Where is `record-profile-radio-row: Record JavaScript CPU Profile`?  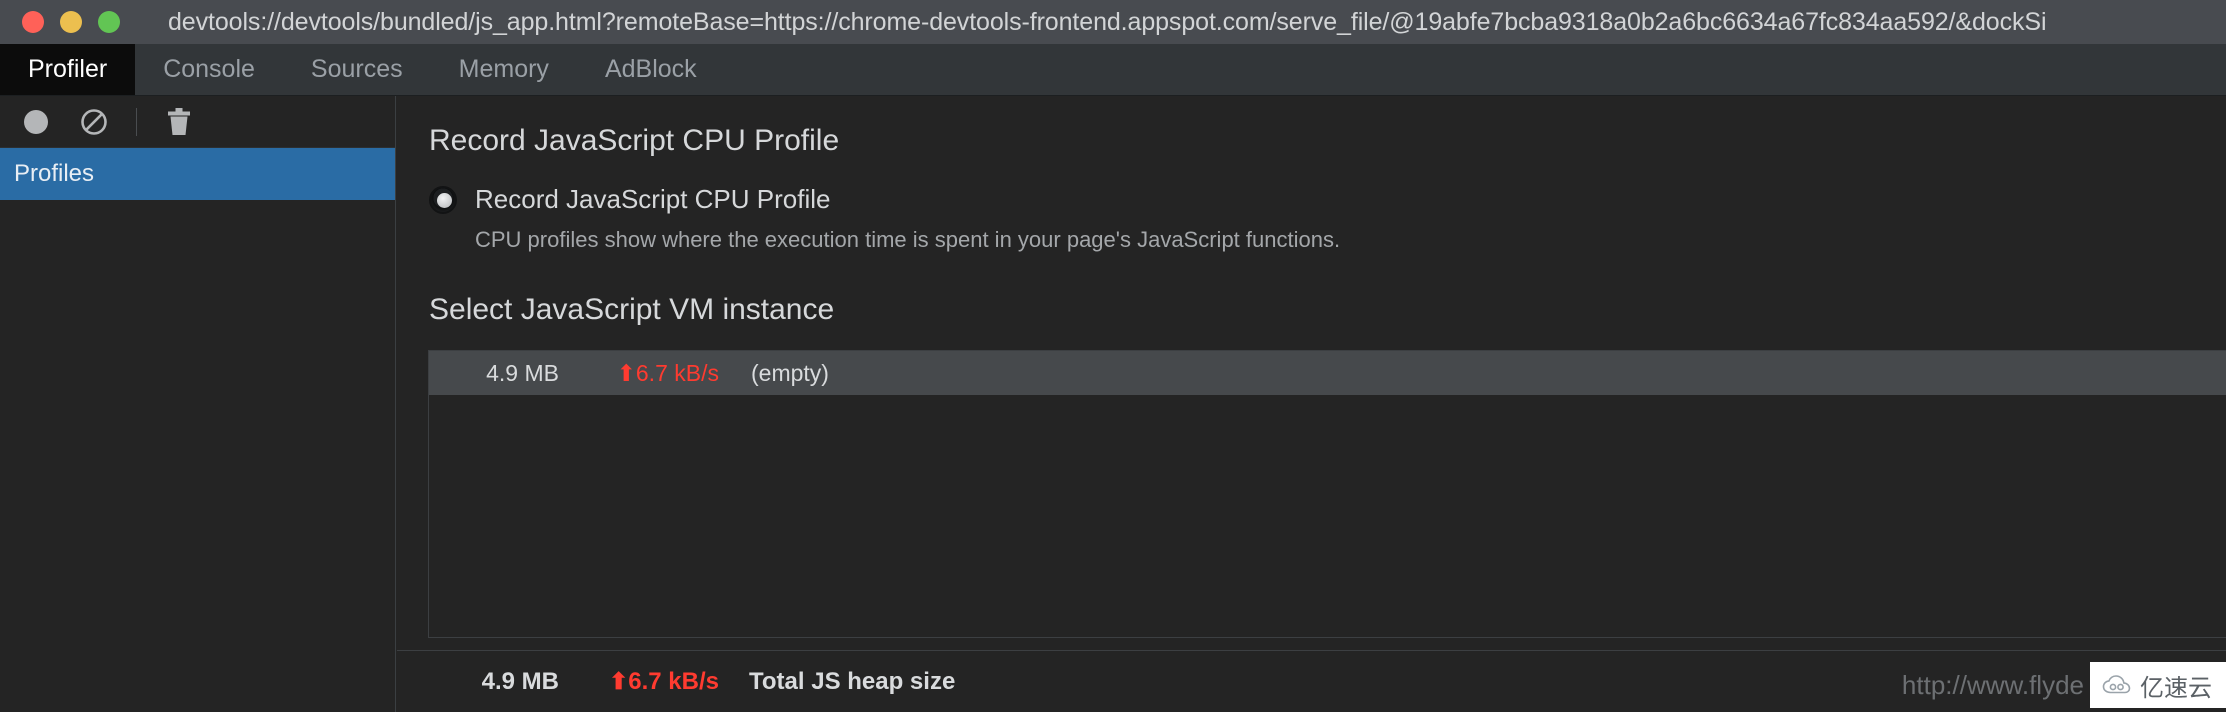
record-profile-radio-row: Record JavaScript CPU Profile is located at coordinates (1311, 199).